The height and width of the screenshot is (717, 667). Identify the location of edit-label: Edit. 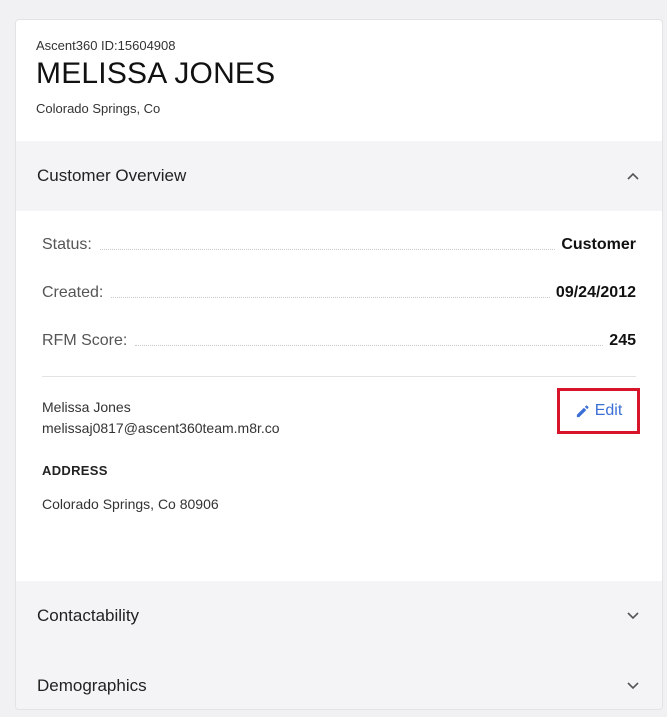
(608, 410).